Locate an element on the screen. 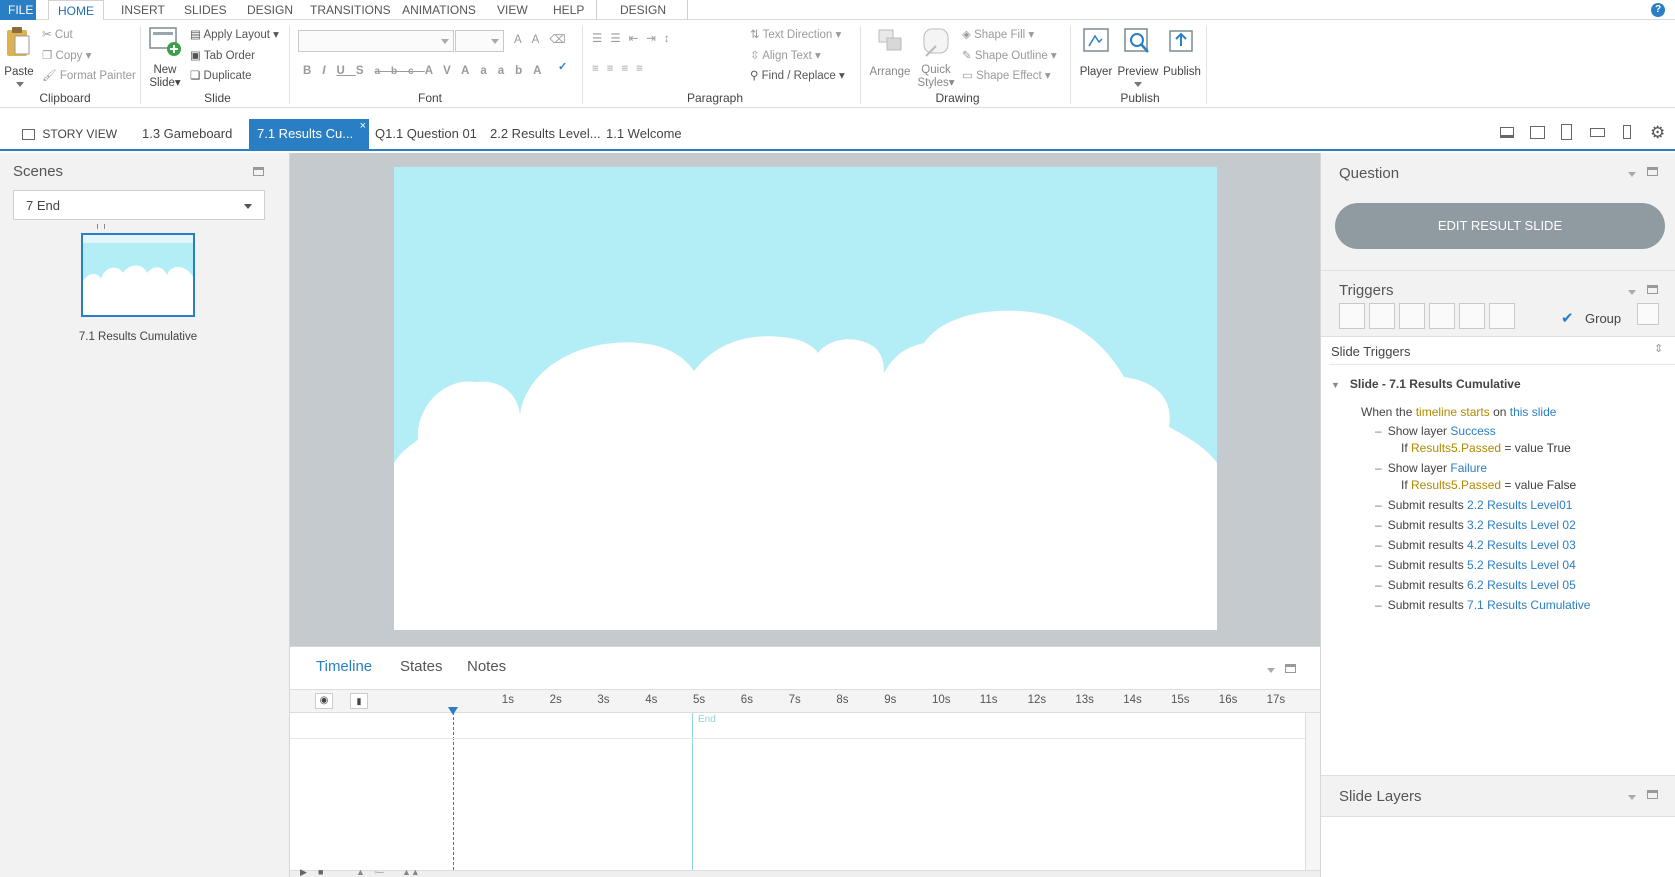 The image size is (1675, 877). collapse-triangle-icon: ▼ is located at coordinates (1335, 385).